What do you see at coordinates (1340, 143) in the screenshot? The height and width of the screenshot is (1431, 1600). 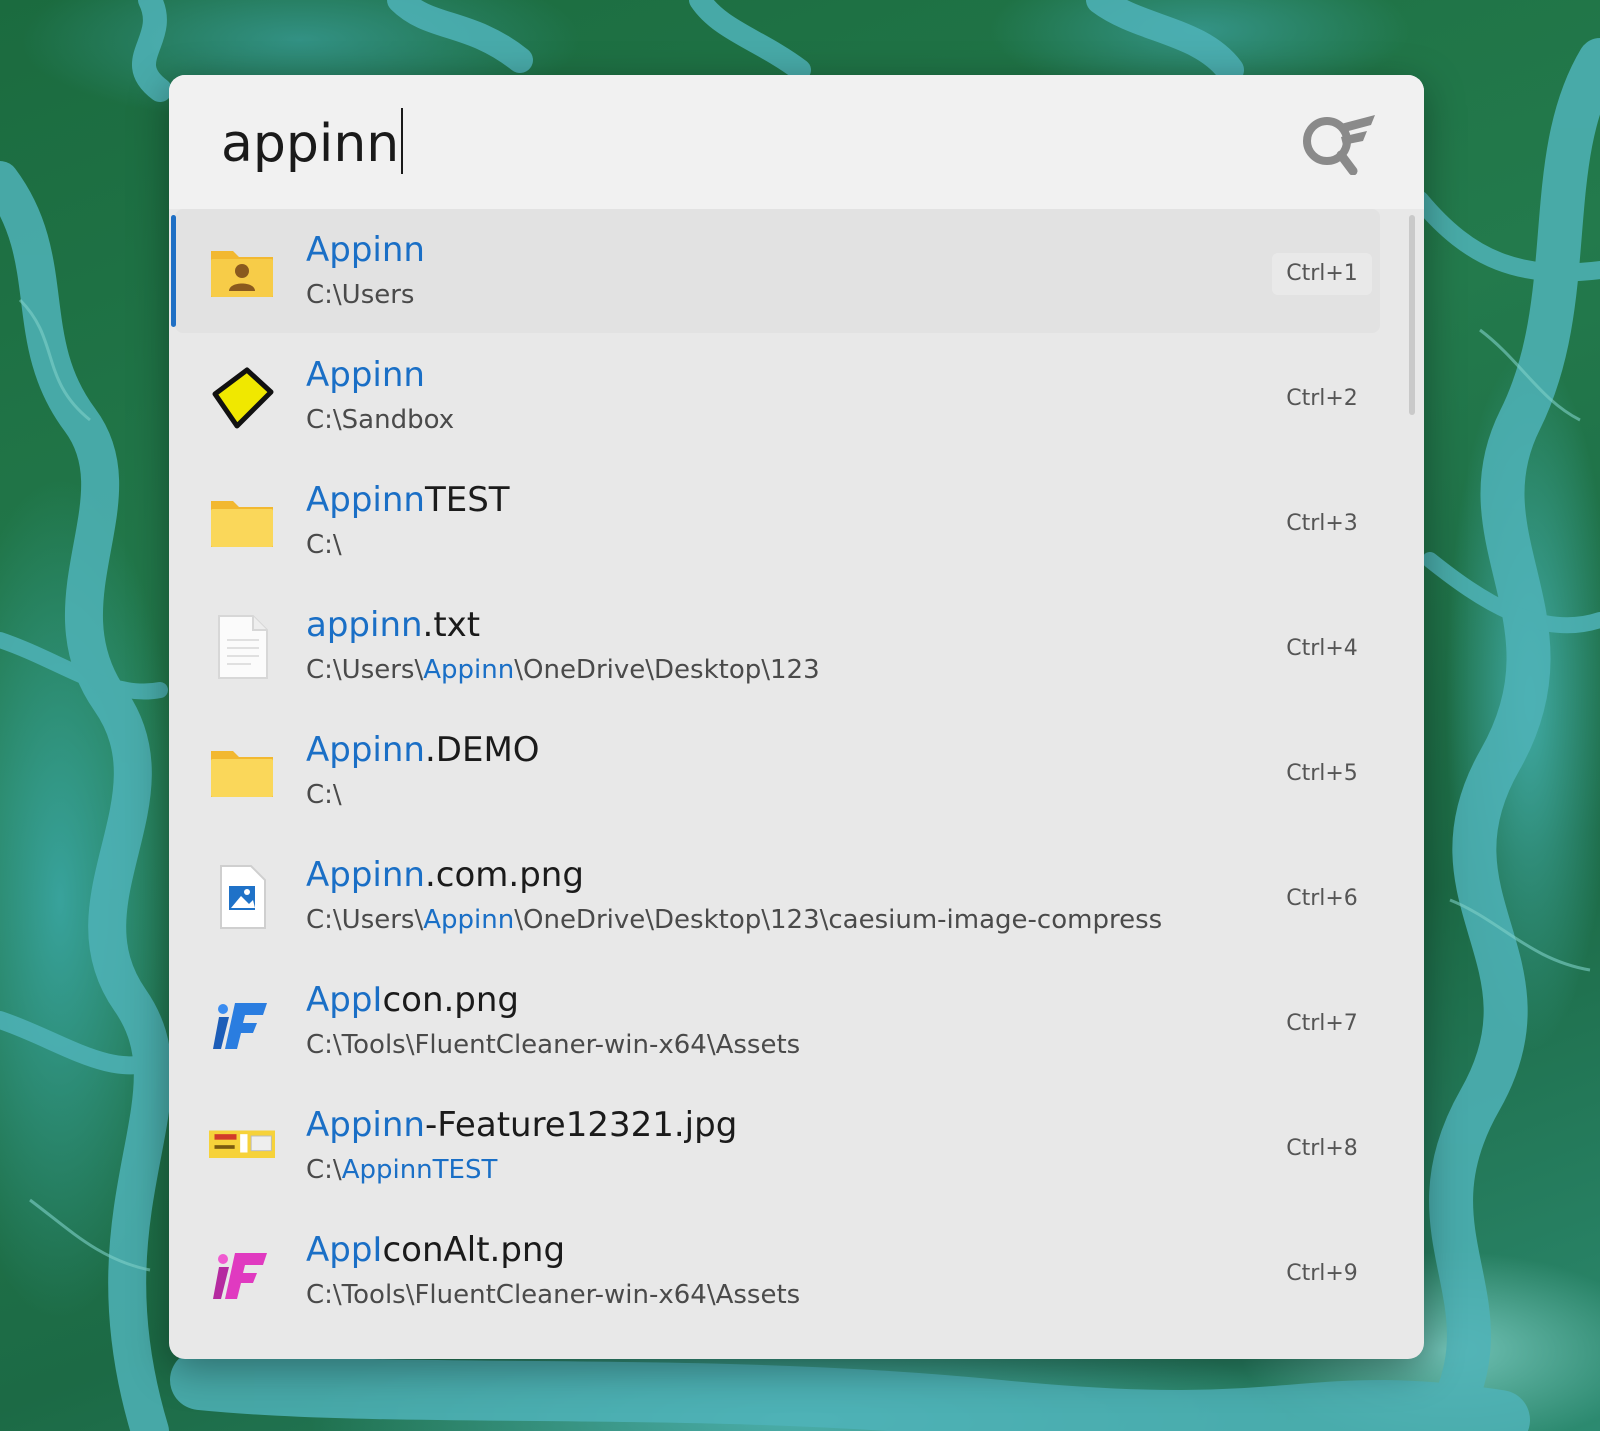 I see `app-logo-search-icon` at bounding box center [1340, 143].